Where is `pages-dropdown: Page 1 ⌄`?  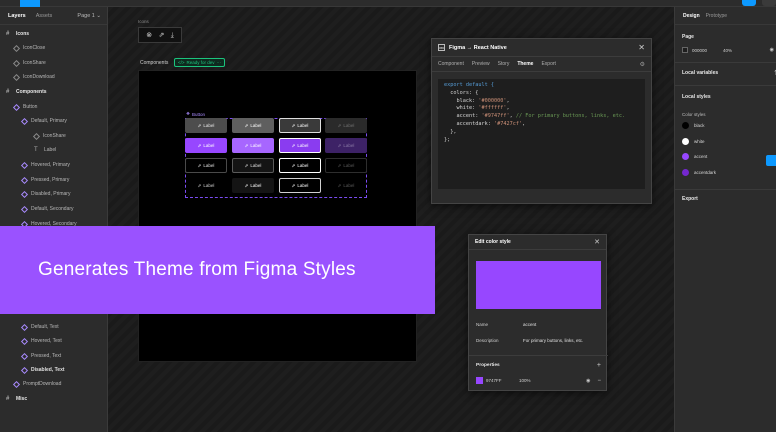 pages-dropdown: Page 1 ⌄ is located at coordinates (89, 16).